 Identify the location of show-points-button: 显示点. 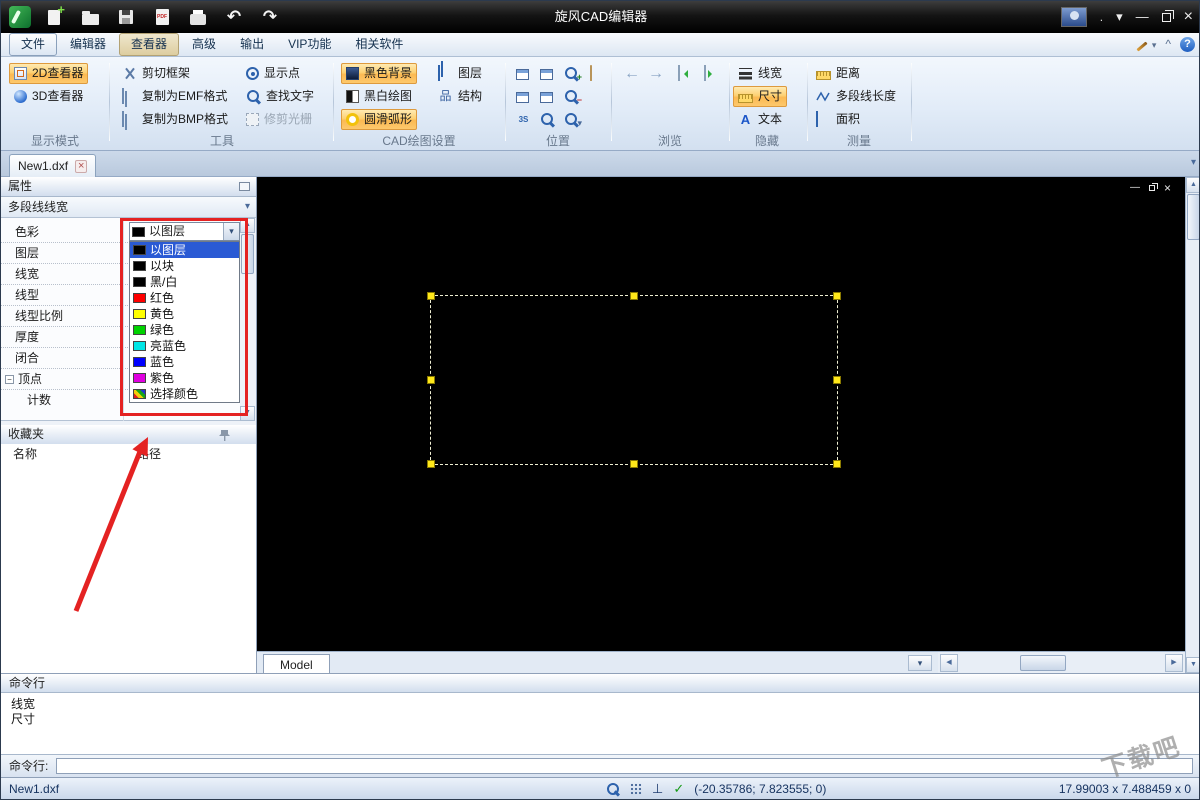
(273, 73).